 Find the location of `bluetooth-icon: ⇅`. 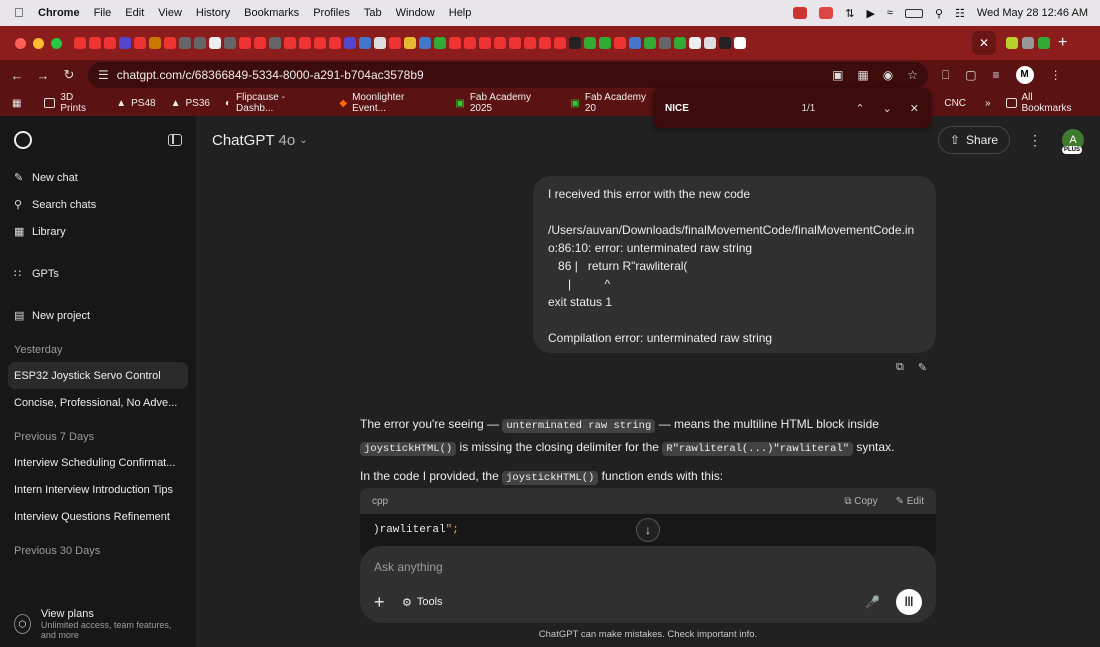

bluetooth-icon: ⇅ is located at coordinates (849, 13).